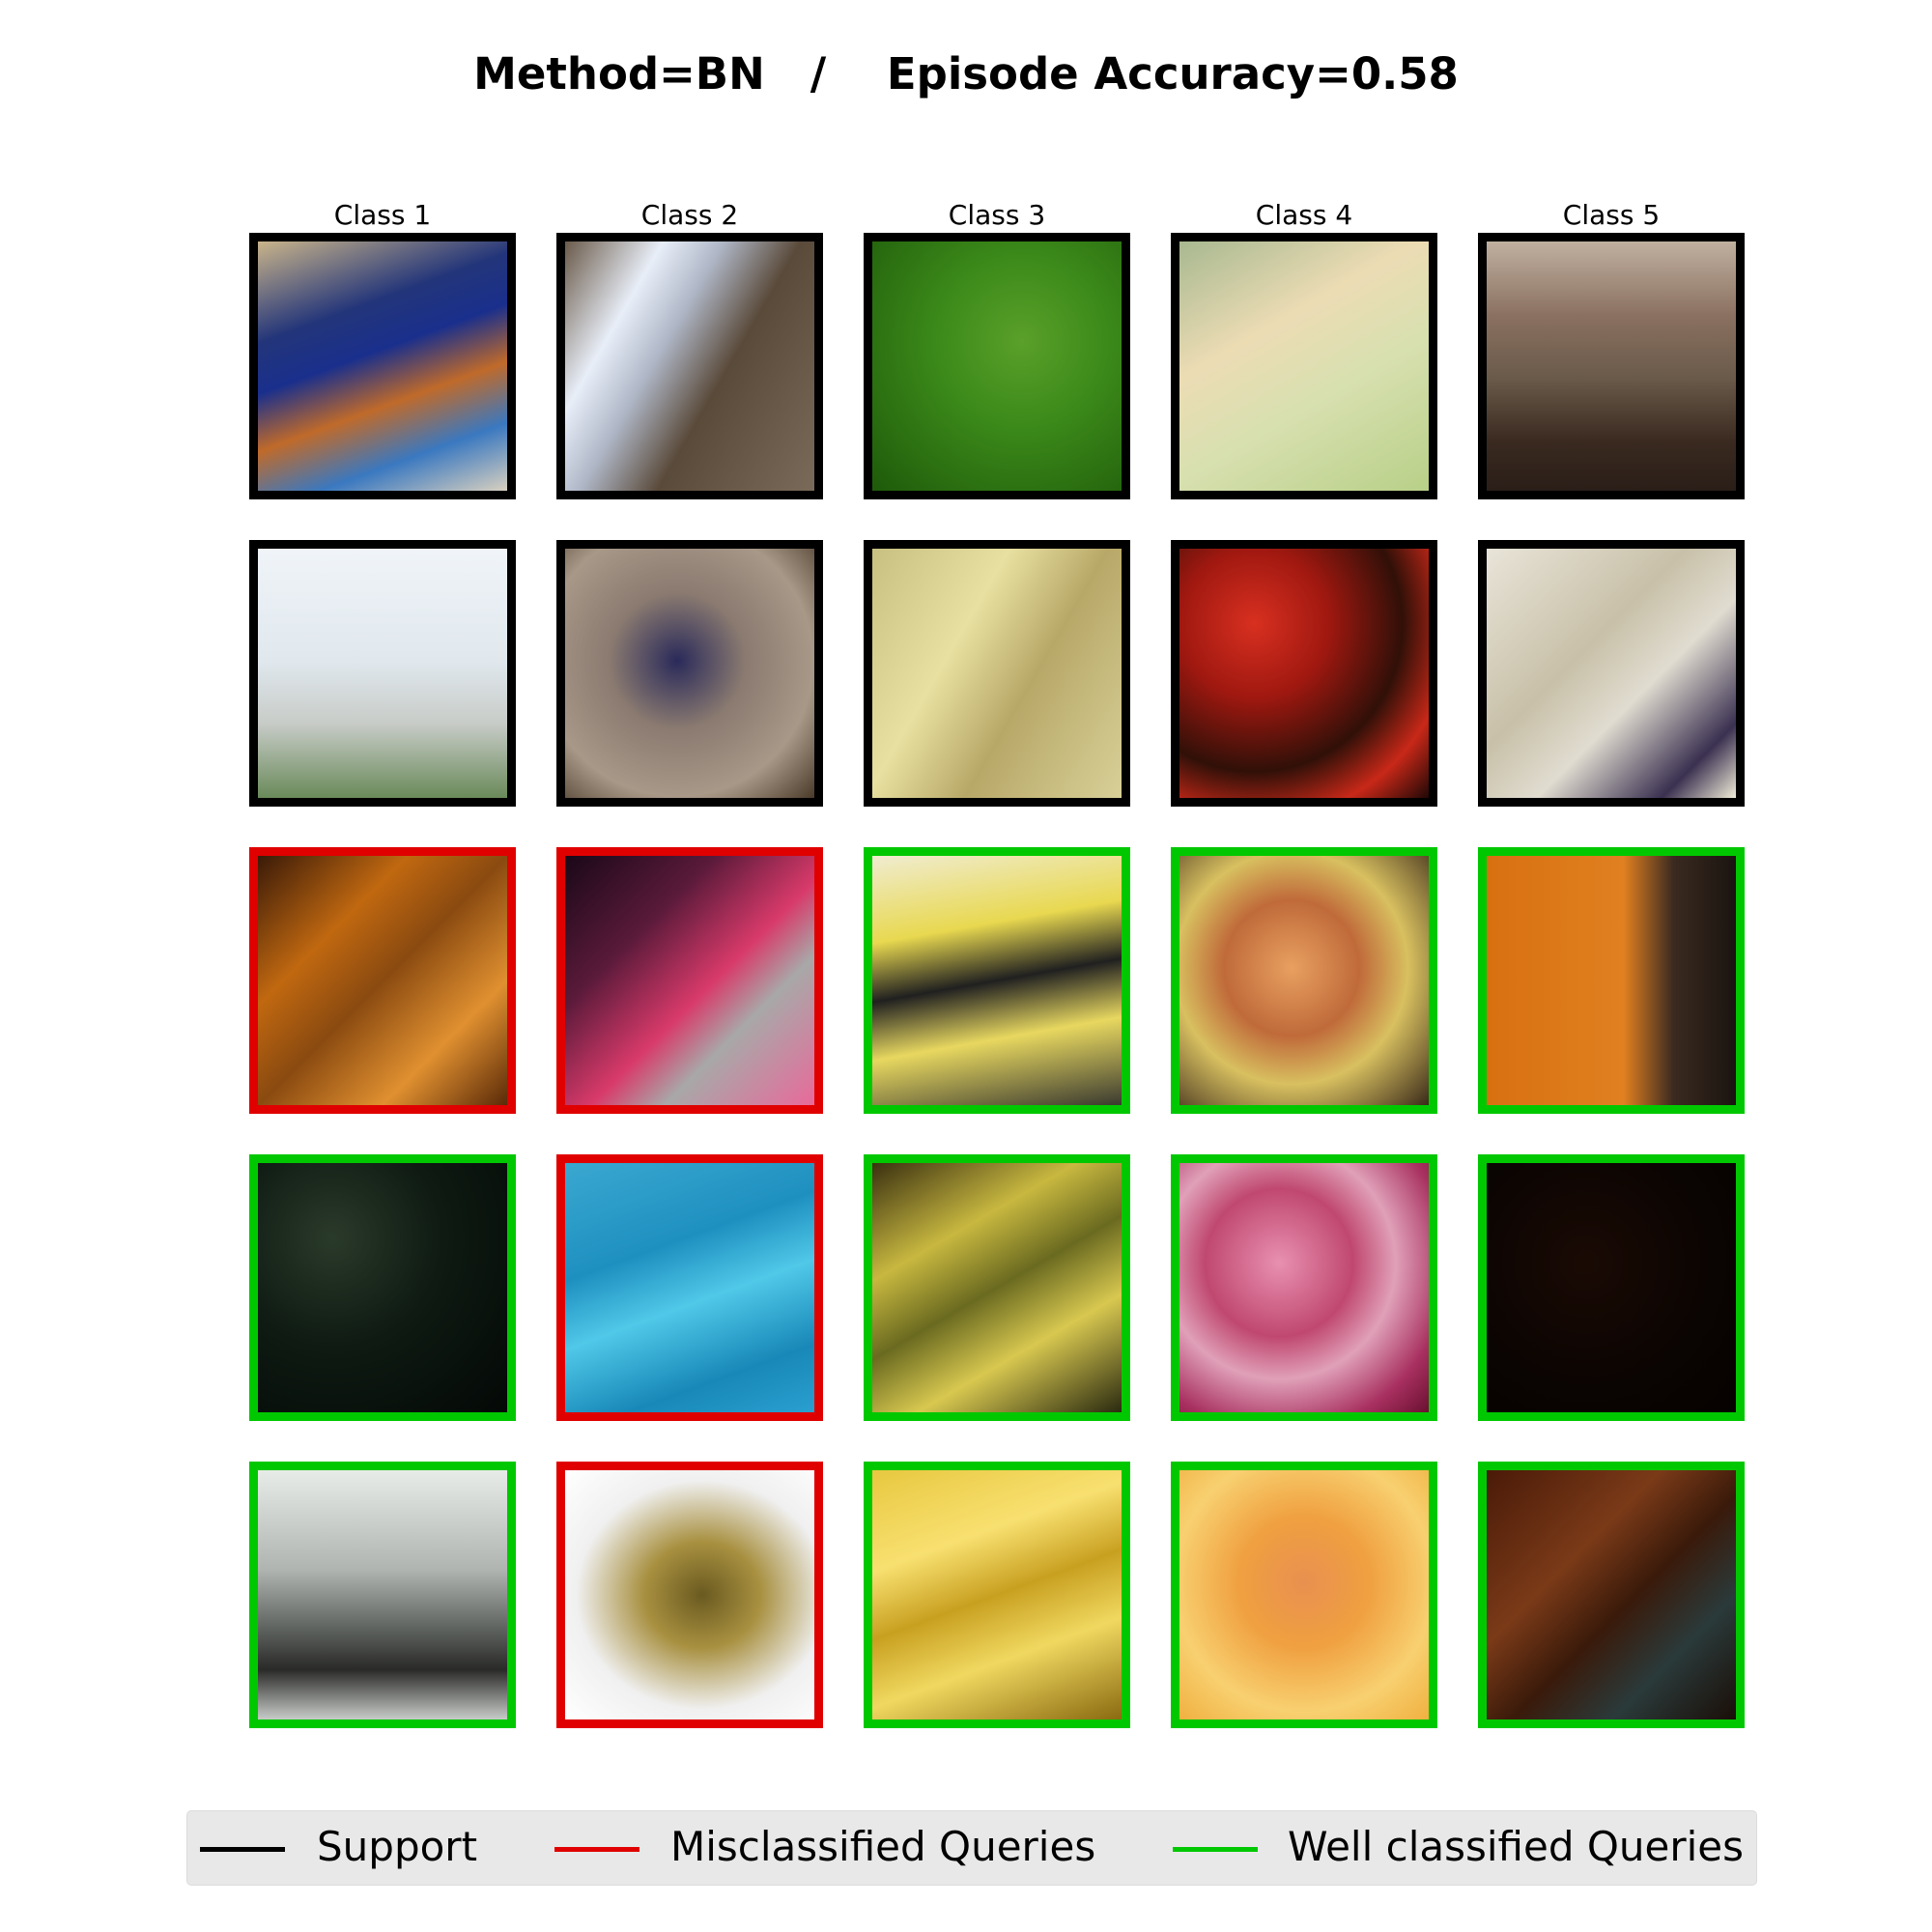 This screenshot has height=1932, width=1932. I want to click on wooden-chair-photo, so click(1611, 1594).